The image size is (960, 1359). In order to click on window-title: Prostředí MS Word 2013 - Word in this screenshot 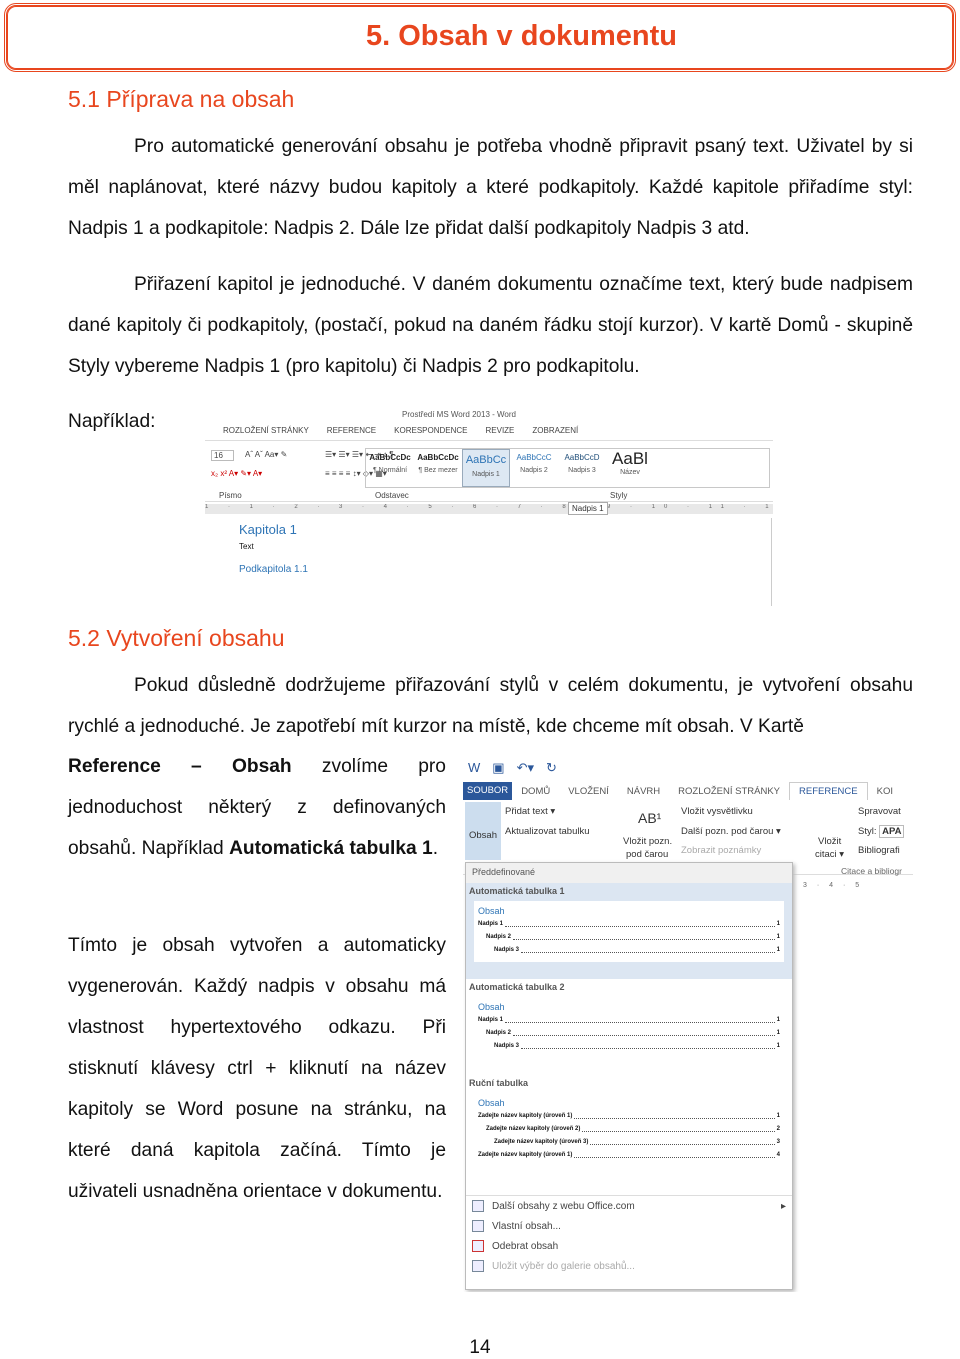, I will do `click(459, 414)`.